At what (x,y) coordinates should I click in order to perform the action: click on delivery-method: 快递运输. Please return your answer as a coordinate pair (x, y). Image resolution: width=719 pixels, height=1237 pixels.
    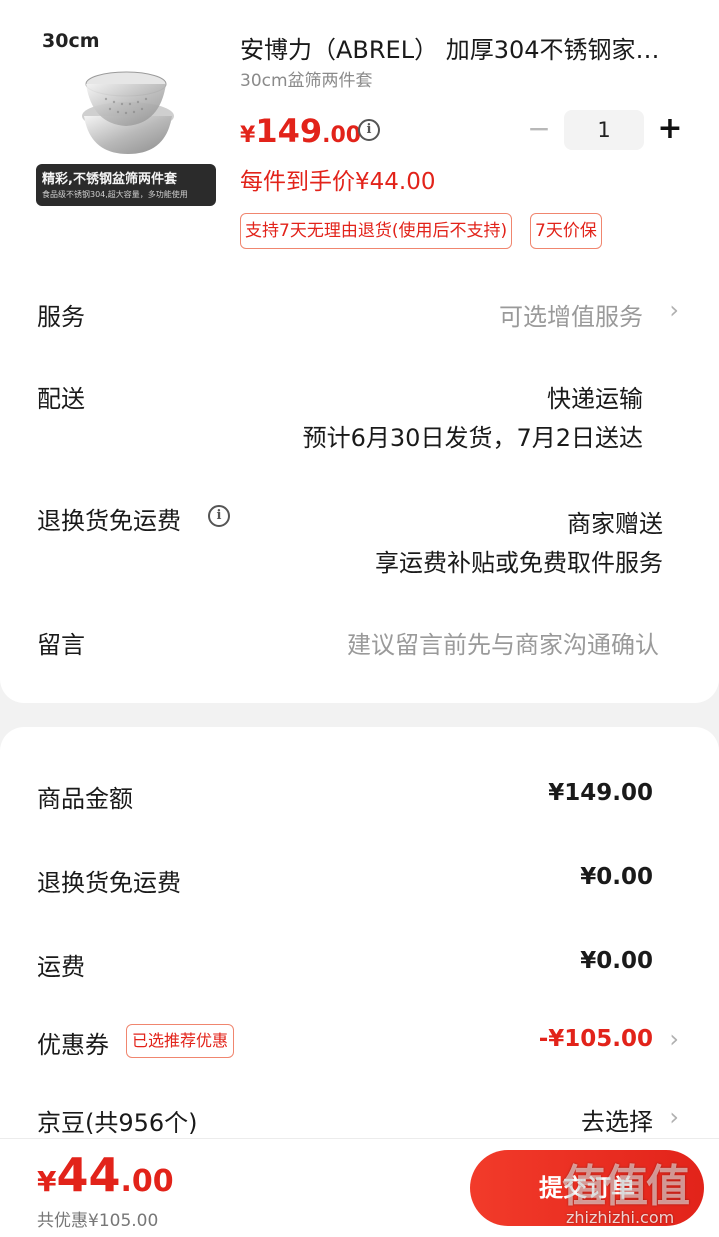
    Looking at the image, I should click on (595, 396).